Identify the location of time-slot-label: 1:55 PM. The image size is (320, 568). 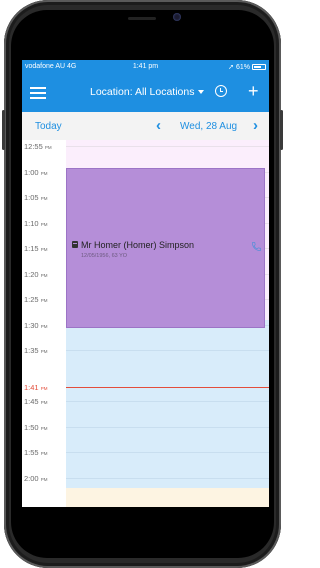
(44, 452).